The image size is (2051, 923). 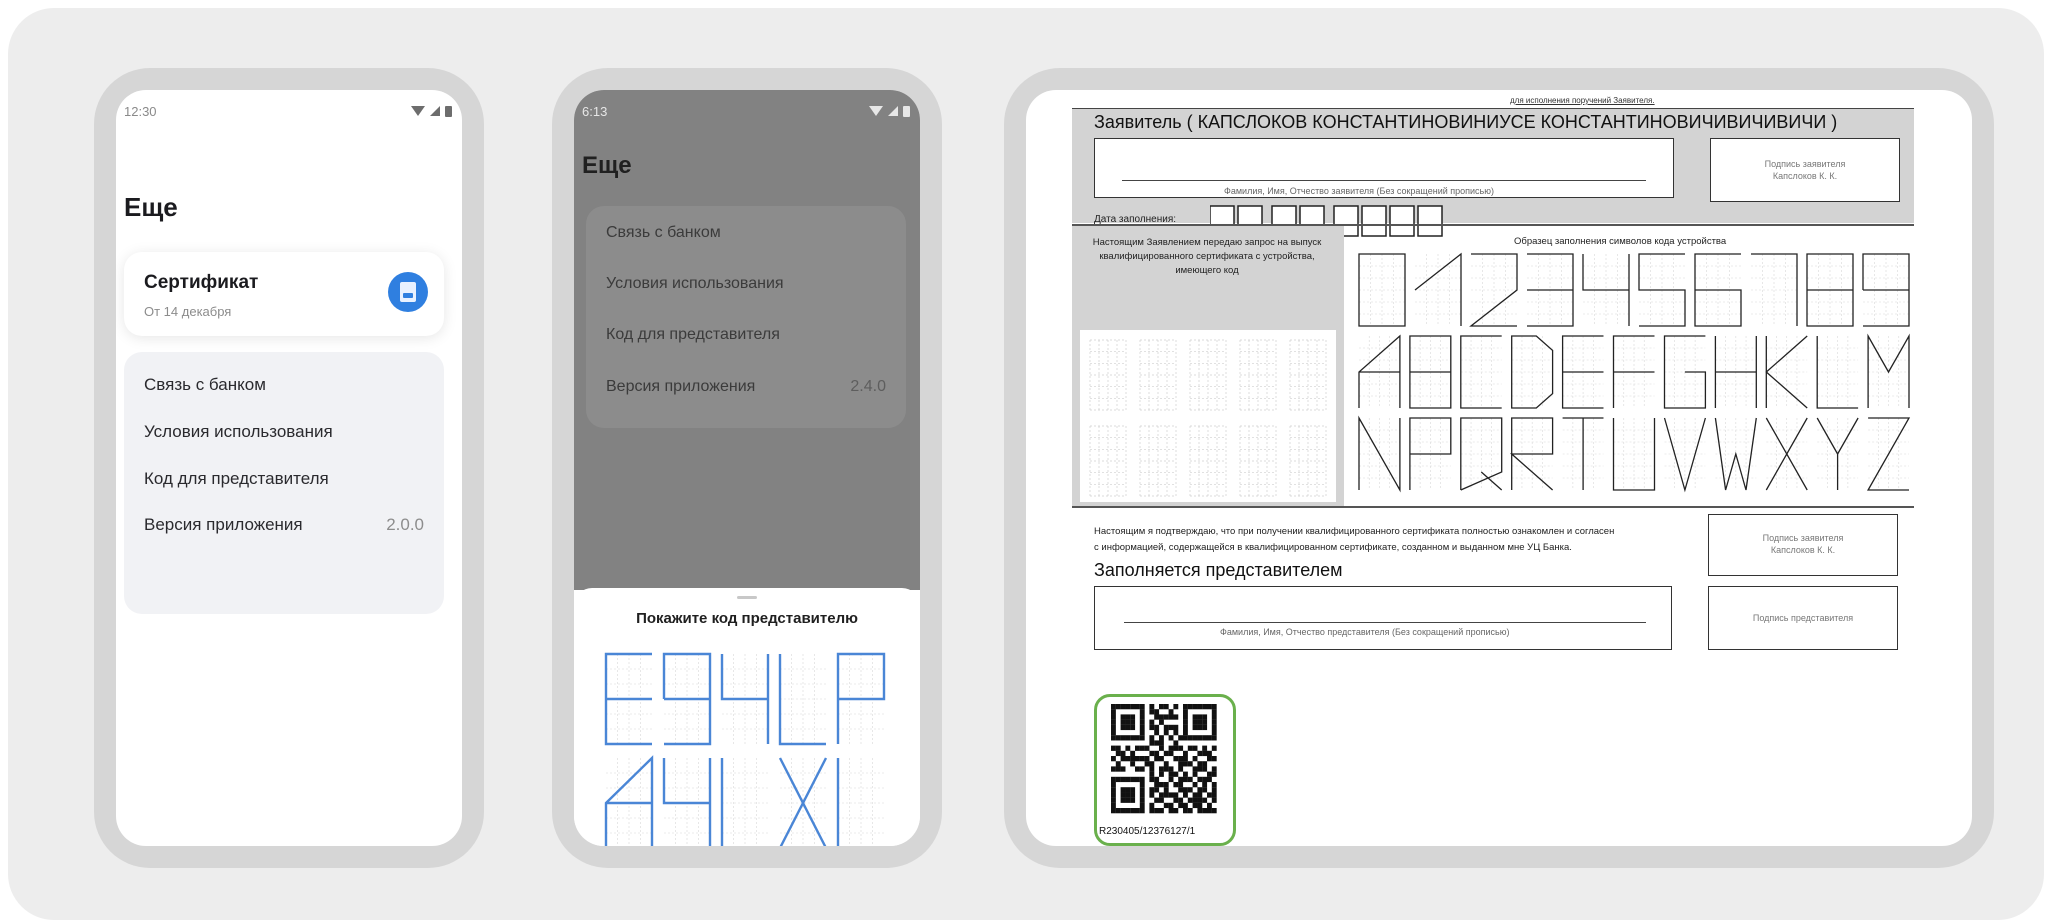 What do you see at coordinates (1634, 372) in the screenshot?
I see `character-sample` at bounding box center [1634, 372].